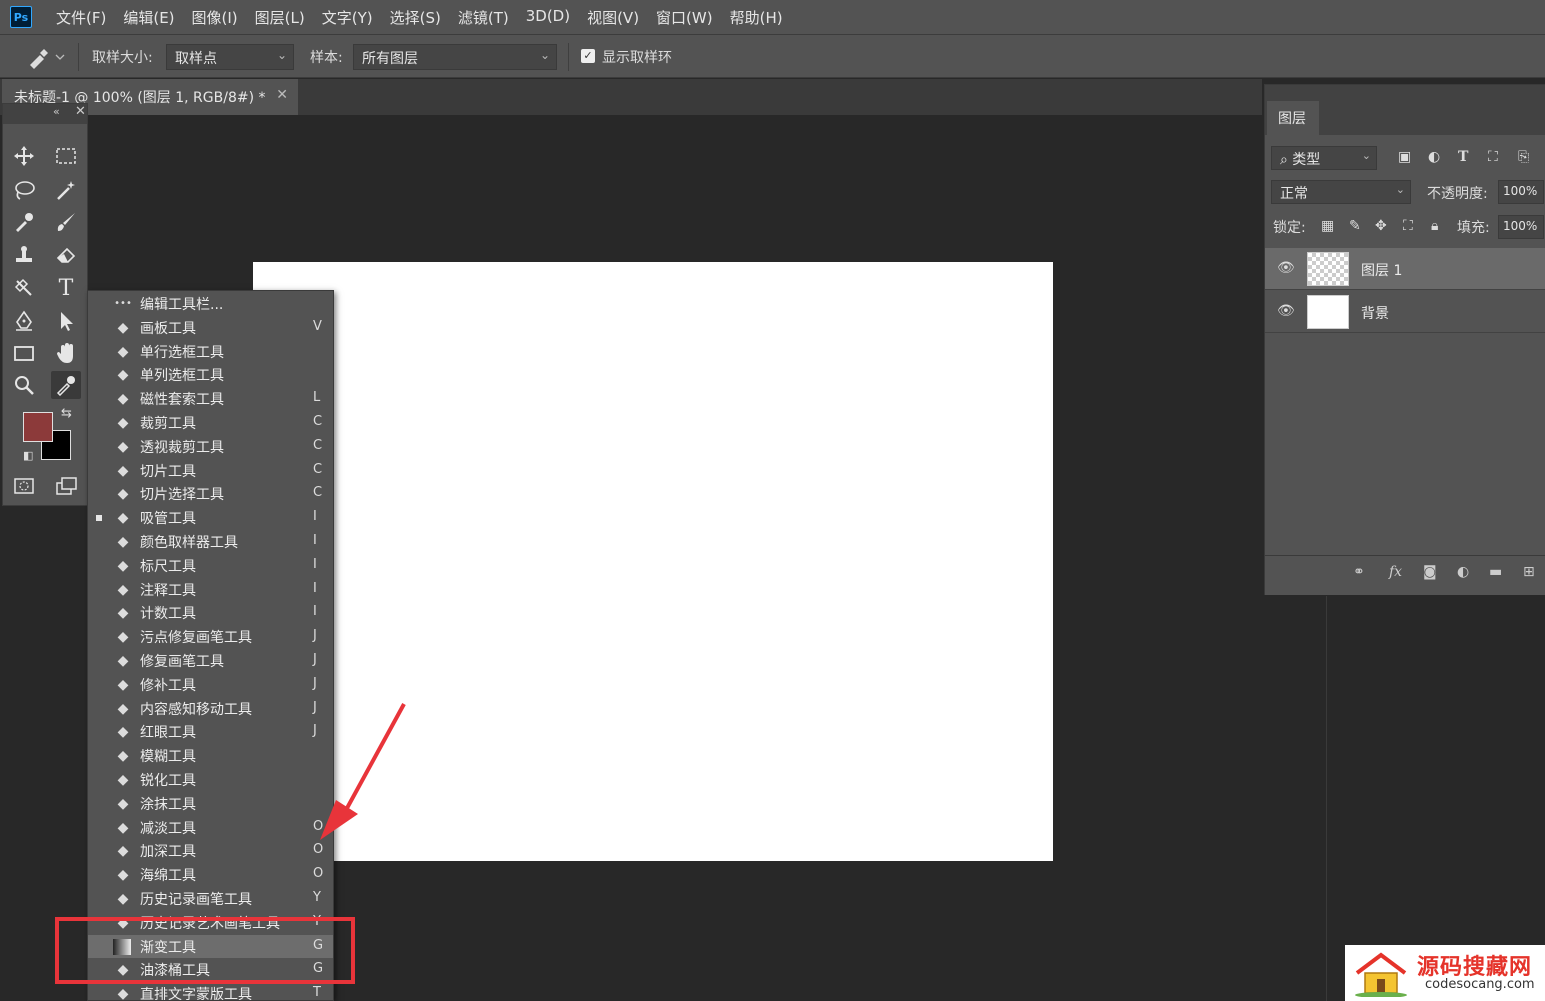 The image size is (1545, 1001). Describe the element at coordinates (66, 190) in the screenshot. I see `magic-wand-icon` at that location.